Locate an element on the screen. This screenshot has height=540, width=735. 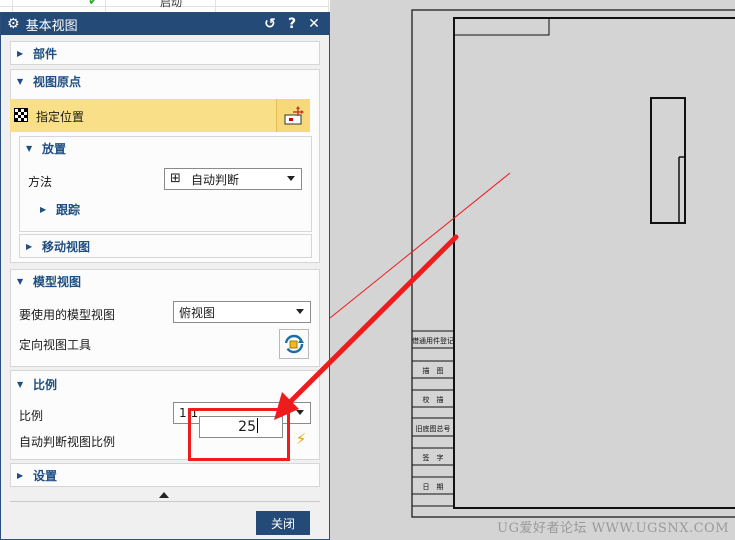
group-part-header: ▶ 部件 is located at coordinates (165, 53).